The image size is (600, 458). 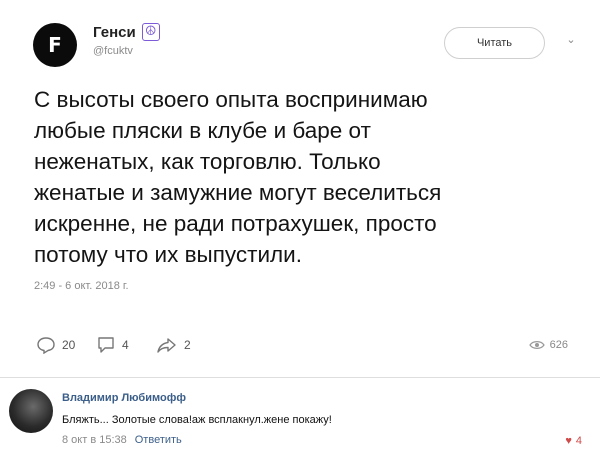 I want to click on message-icon, so click(x=106, y=345).